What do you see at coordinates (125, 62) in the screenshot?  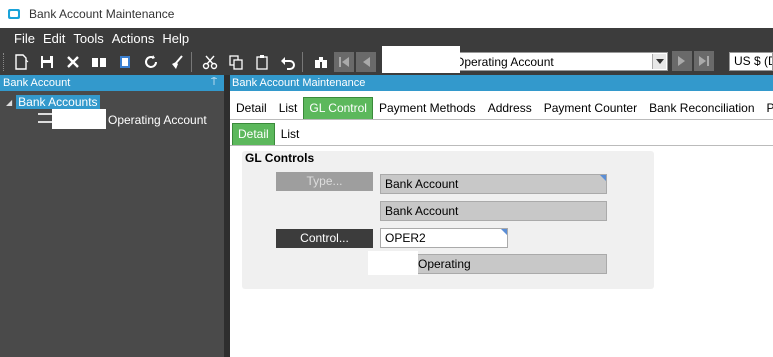 I see `attach-icon` at bounding box center [125, 62].